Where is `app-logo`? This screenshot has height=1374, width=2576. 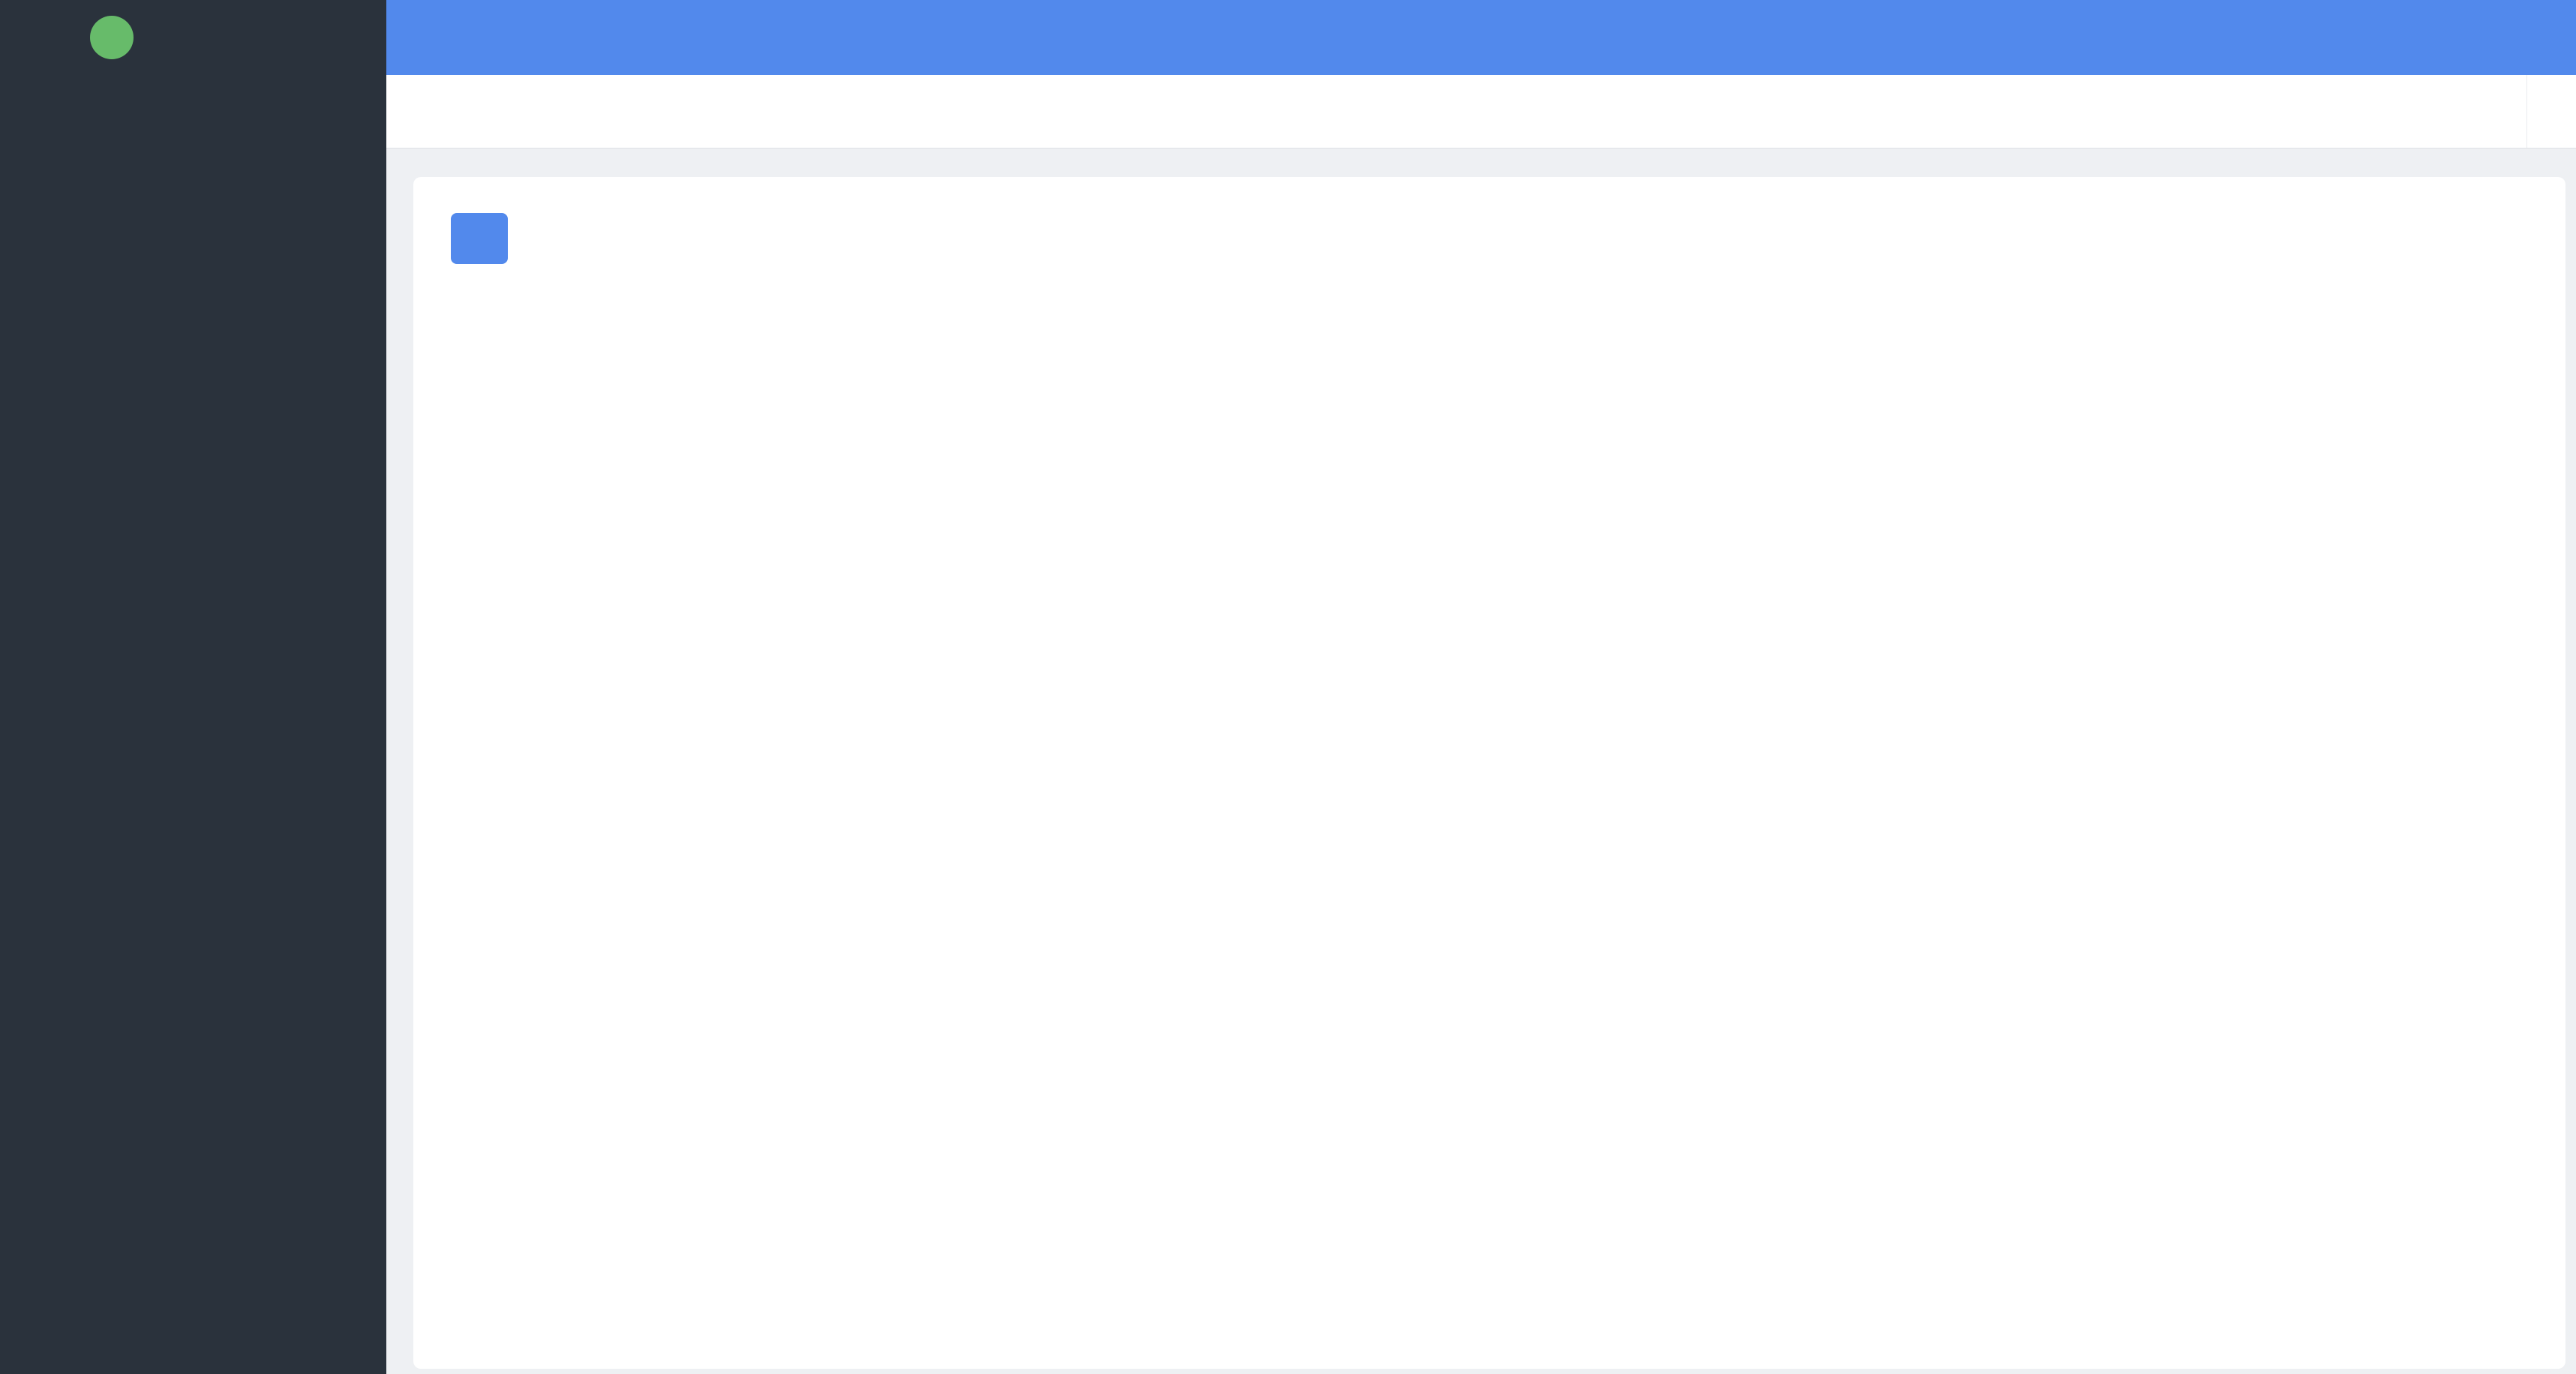
app-logo is located at coordinates (193, 37).